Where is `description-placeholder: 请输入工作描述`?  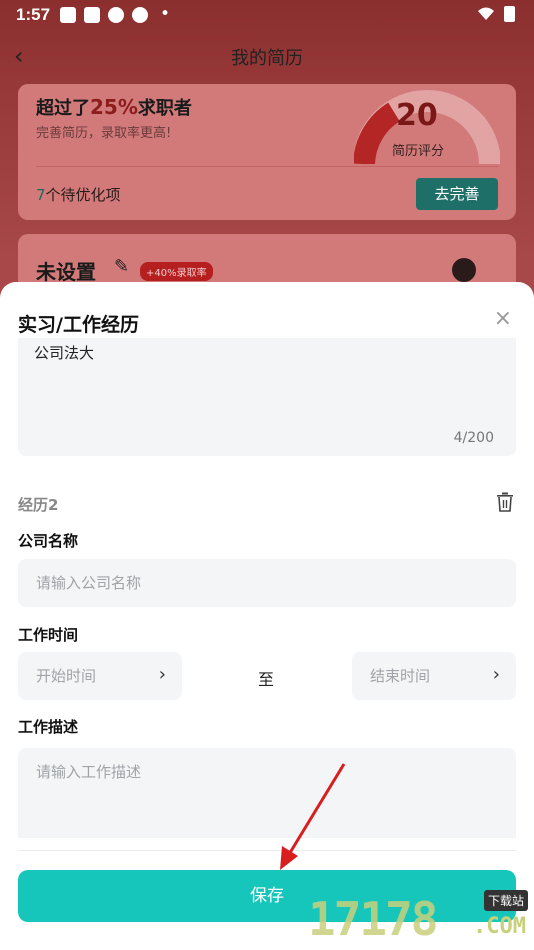
description-placeholder: 请输入工作描述 is located at coordinates (89, 772).